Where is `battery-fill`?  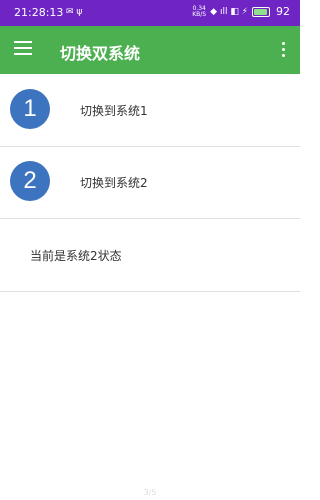 battery-fill is located at coordinates (260, 11).